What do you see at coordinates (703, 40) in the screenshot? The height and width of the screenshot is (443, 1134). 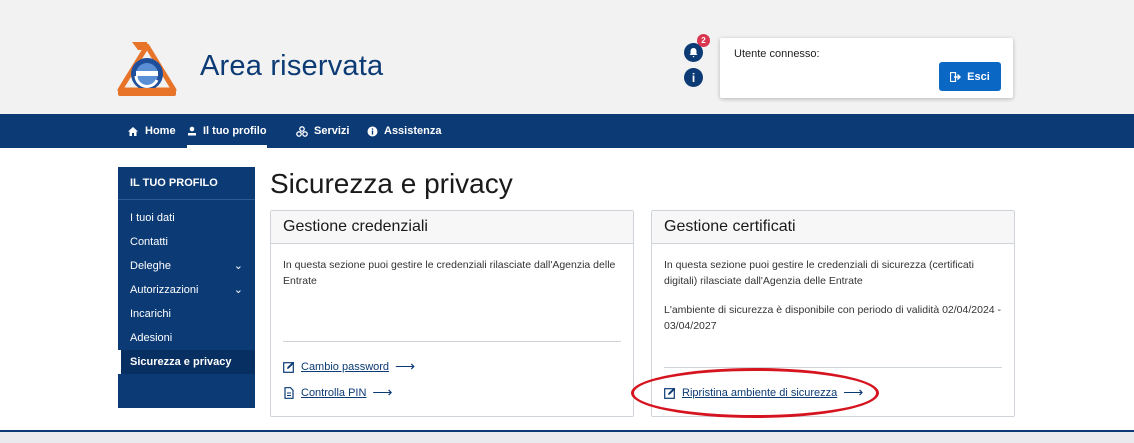 I see `notification-badge: 2` at bounding box center [703, 40].